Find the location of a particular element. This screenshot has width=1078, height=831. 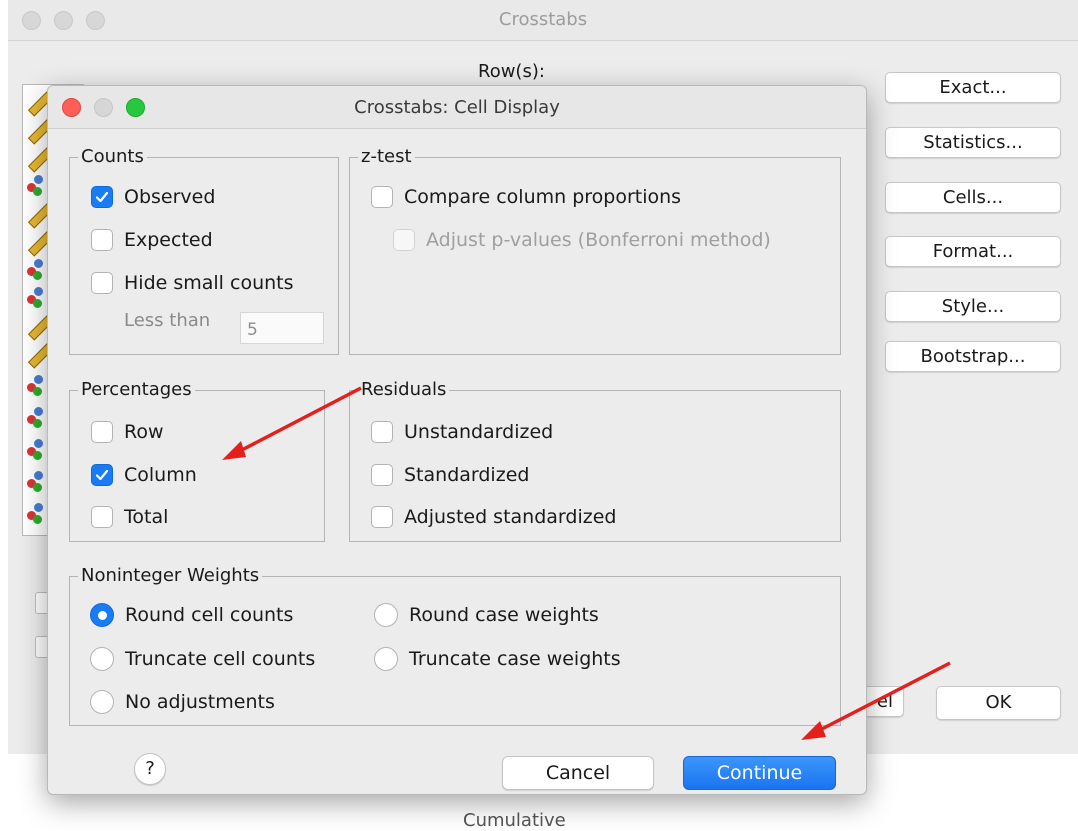

column-label: Column is located at coordinates (160, 475).